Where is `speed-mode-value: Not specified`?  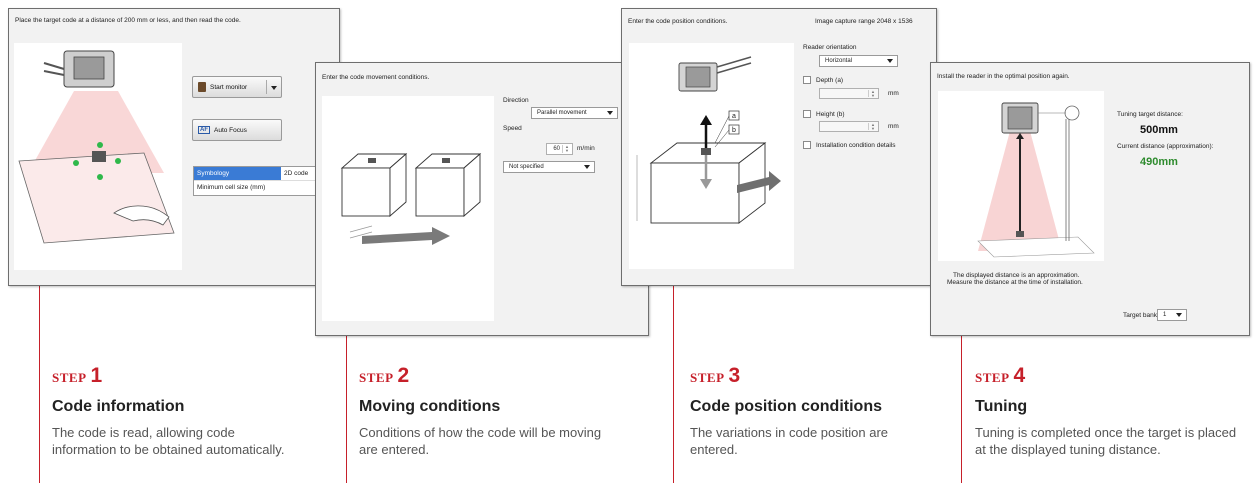 speed-mode-value: Not specified is located at coordinates (526, 167).